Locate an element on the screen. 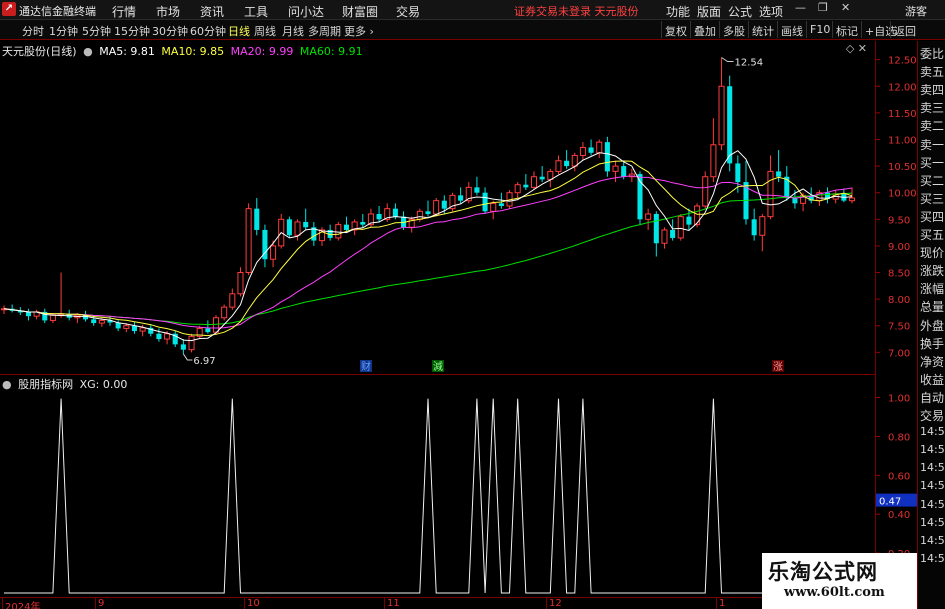 The height and width of the screenshot is (609, 945). ma20-label: MA20: 9.99 is located at coordinates (262, 51).